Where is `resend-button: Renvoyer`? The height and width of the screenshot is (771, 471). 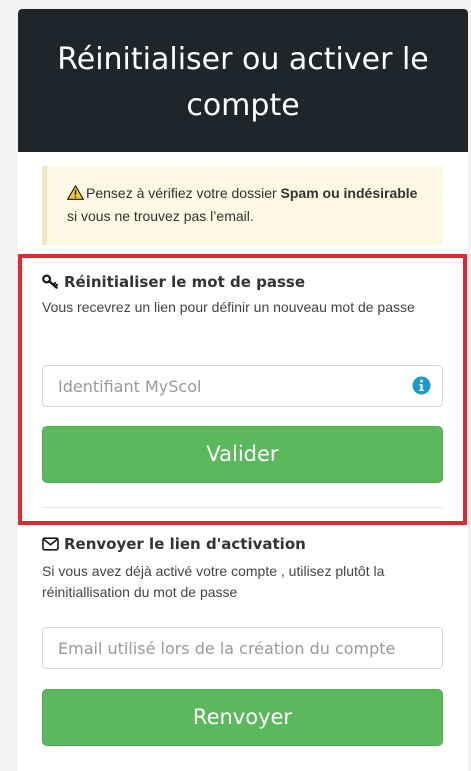
resend-button: Renvoyer is located at coordinates (242, 717).